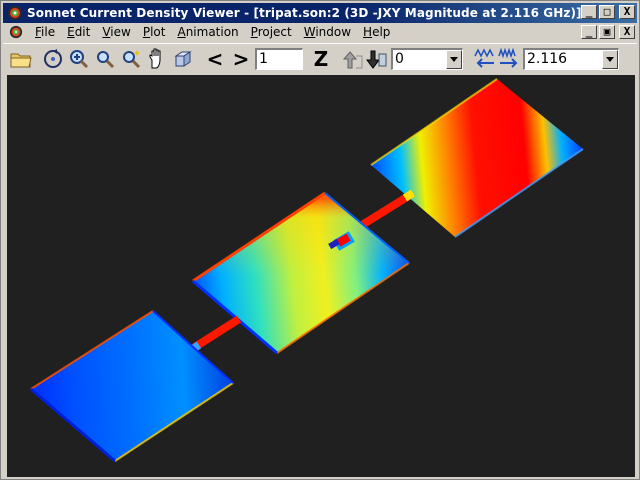  Describe the element at coordinates (207, 32) in the screenshot. I see `menu-animation: Animation` at that location.